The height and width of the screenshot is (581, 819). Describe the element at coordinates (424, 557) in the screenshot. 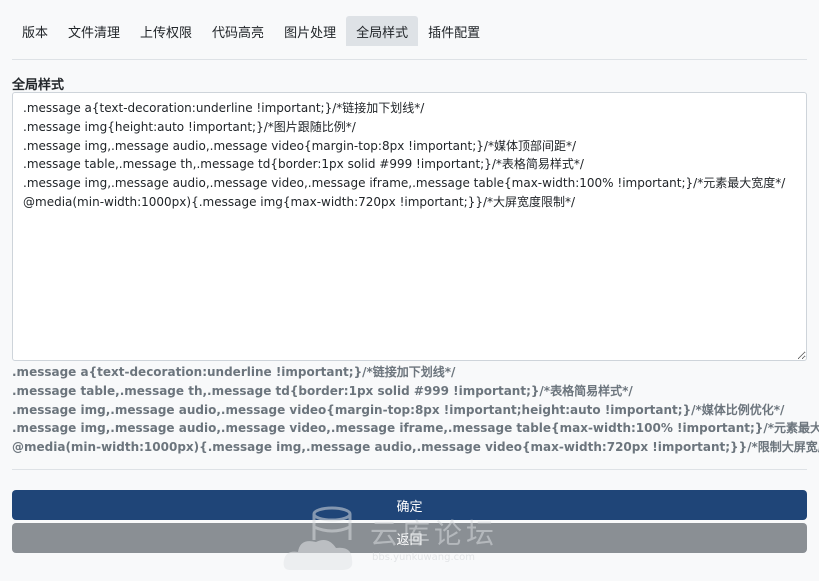

I see `watermark-subtext: bbs.yunkuwang.com` at that location.